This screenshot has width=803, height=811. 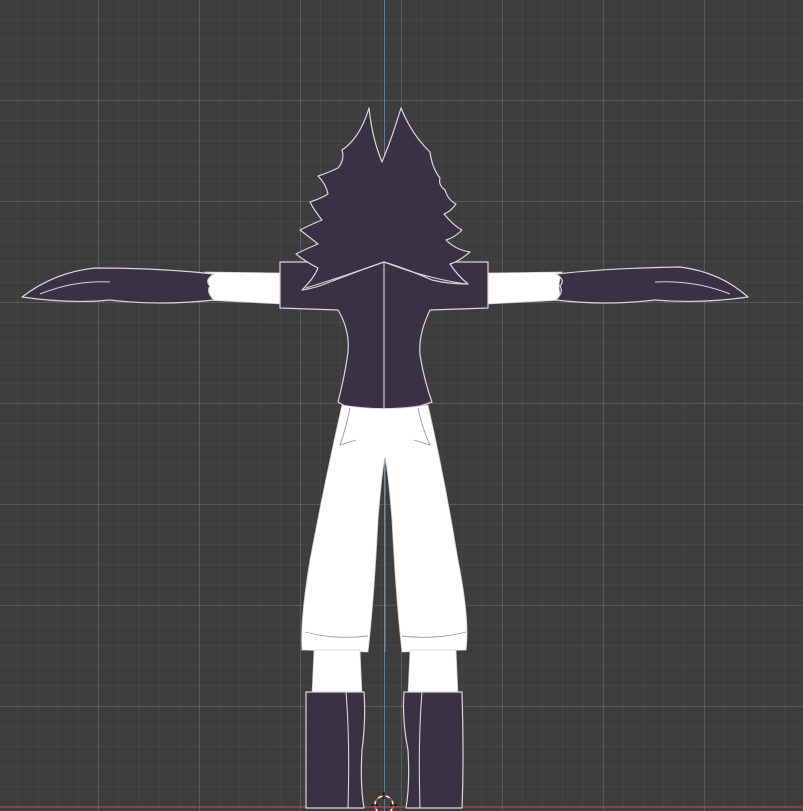 I want to click on right-boot, so click(x=433, y=750).